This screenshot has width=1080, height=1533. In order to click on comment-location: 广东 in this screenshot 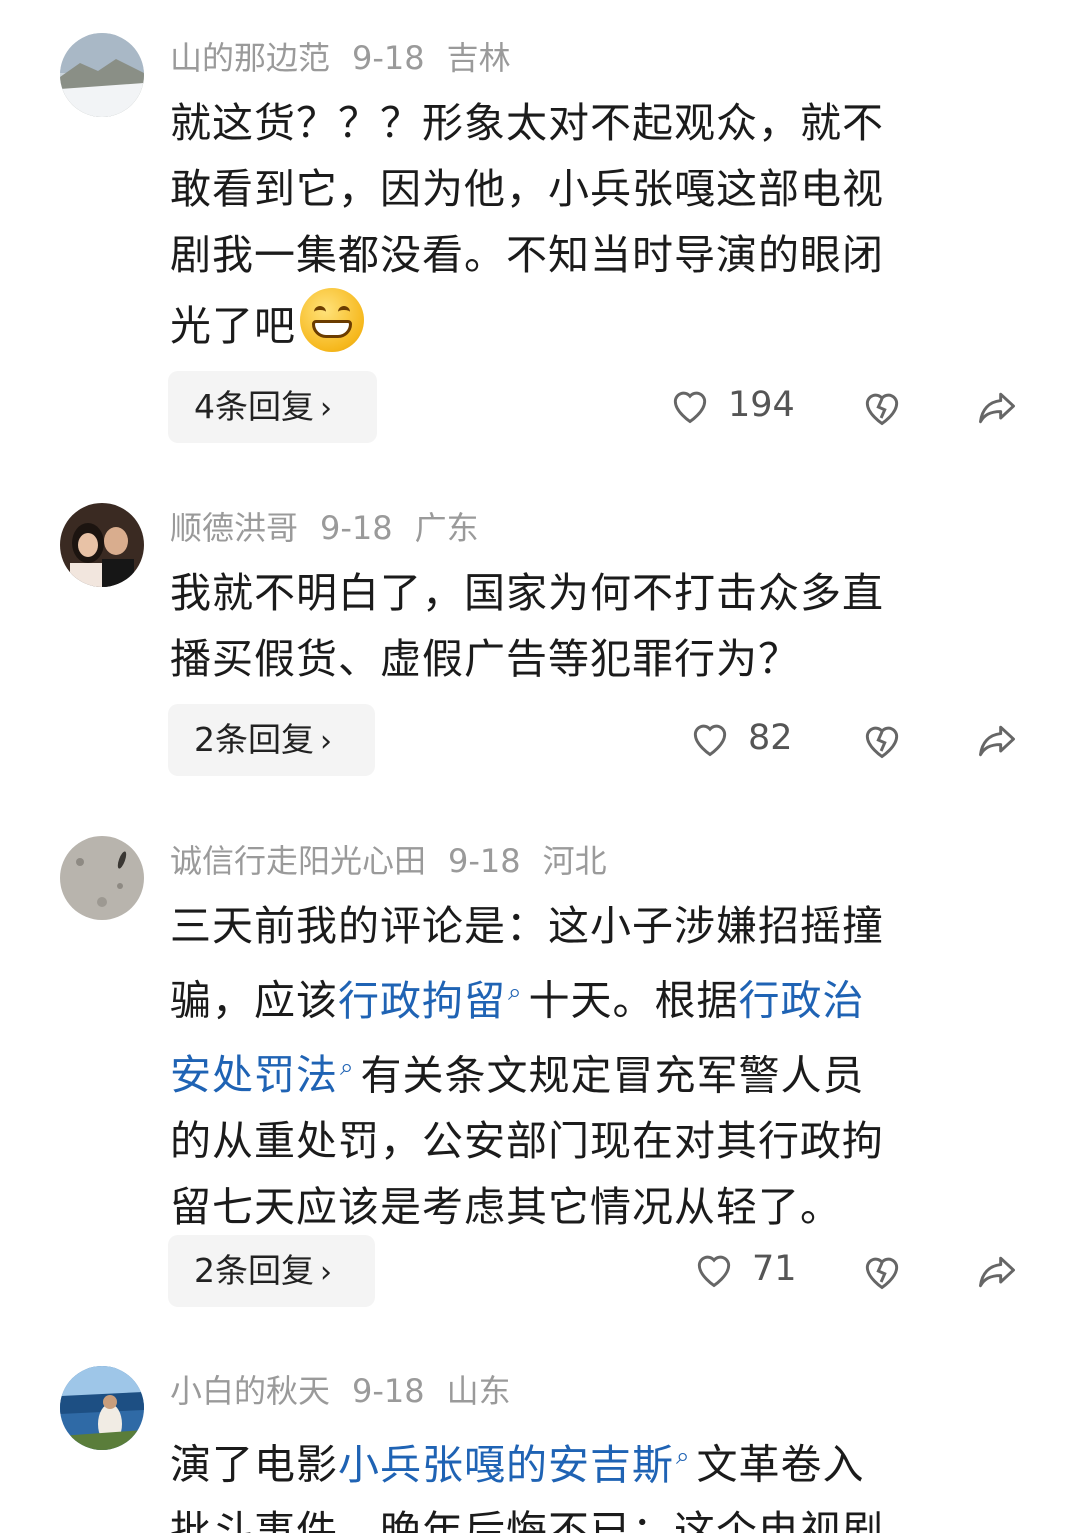, I will do `click(446, 528)`.